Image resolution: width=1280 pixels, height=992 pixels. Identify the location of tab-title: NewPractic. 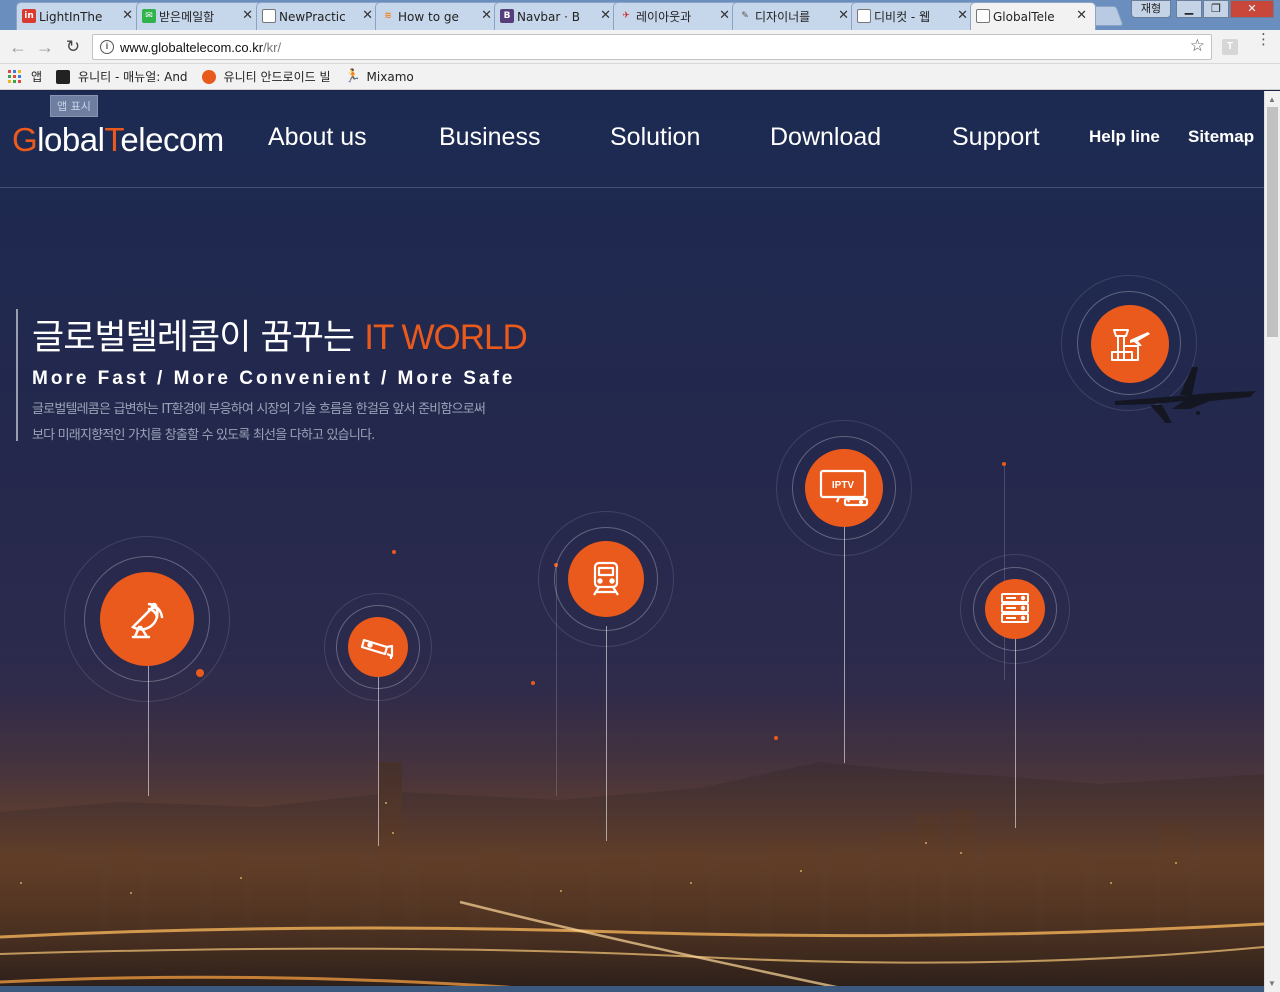
(312, 16).